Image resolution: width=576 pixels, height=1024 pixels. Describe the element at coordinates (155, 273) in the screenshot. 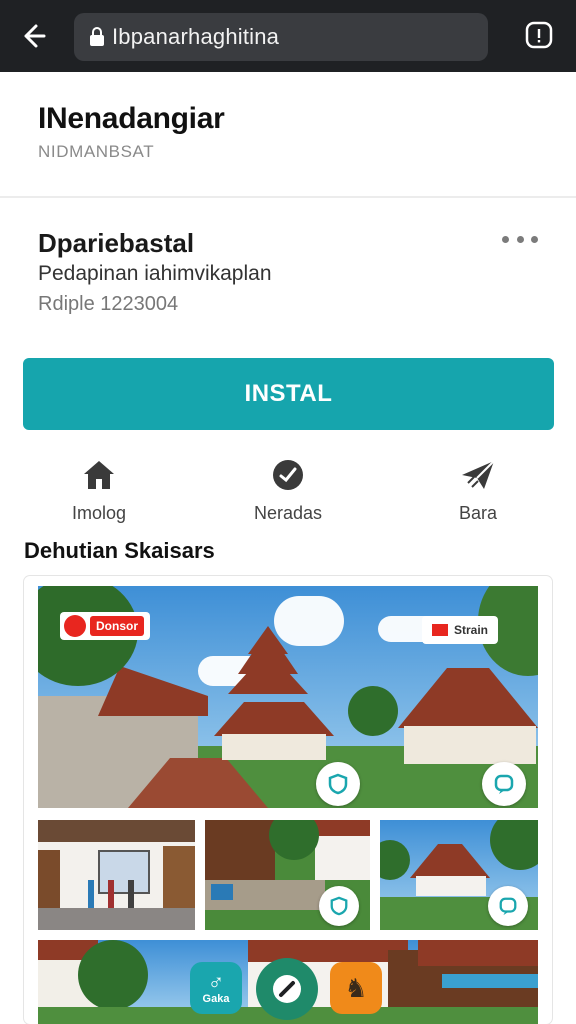

I see `app-description: Pedapinan iahimvikaplan` at that location.